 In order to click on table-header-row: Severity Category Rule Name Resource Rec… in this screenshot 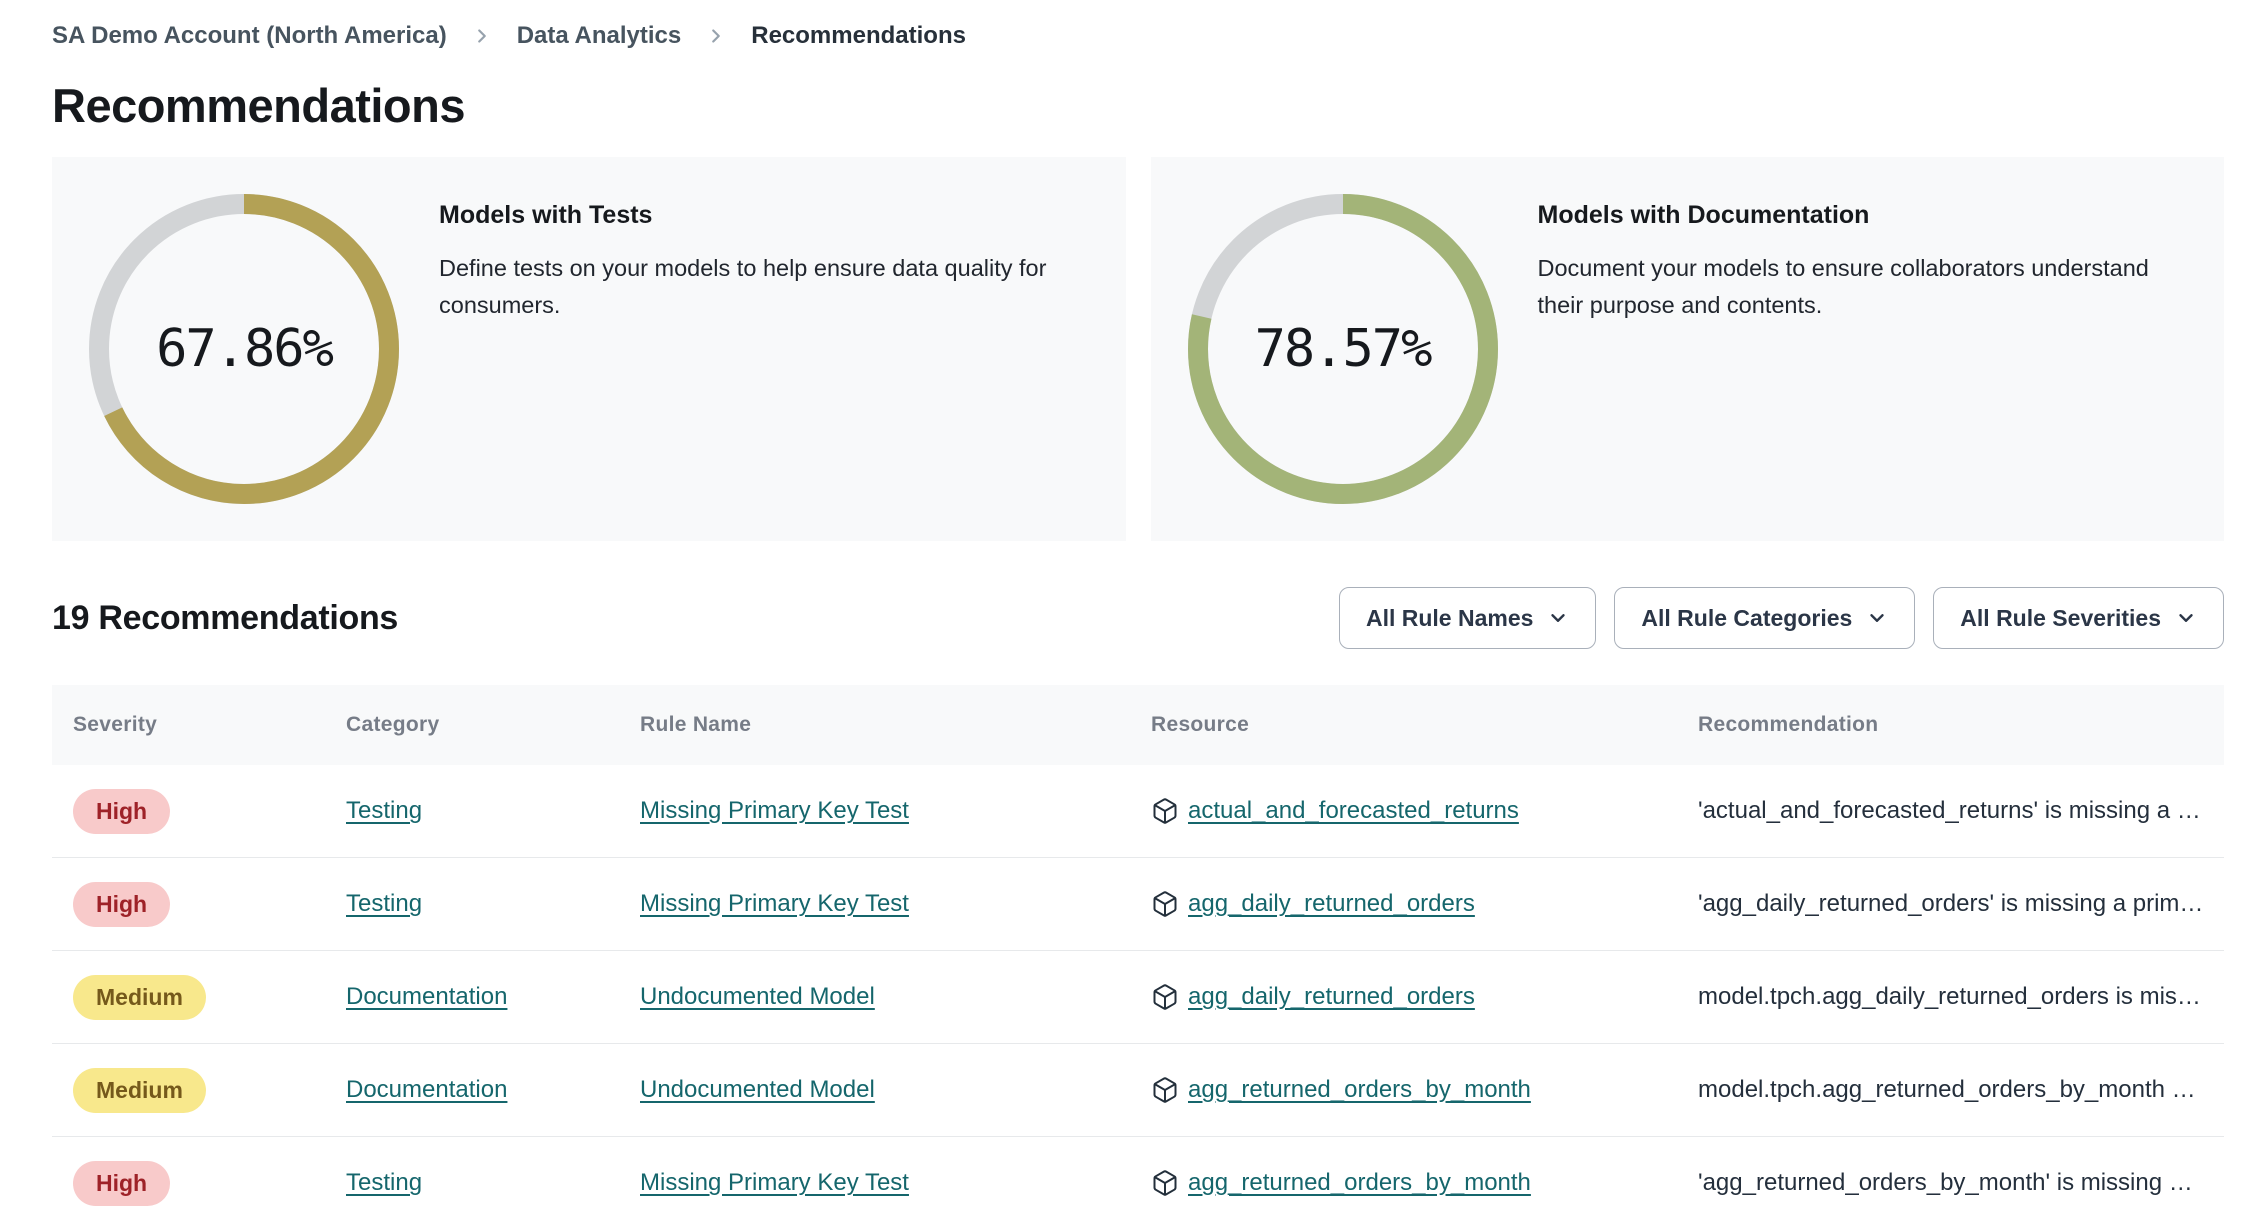, I will do `click(1138, 725)`.